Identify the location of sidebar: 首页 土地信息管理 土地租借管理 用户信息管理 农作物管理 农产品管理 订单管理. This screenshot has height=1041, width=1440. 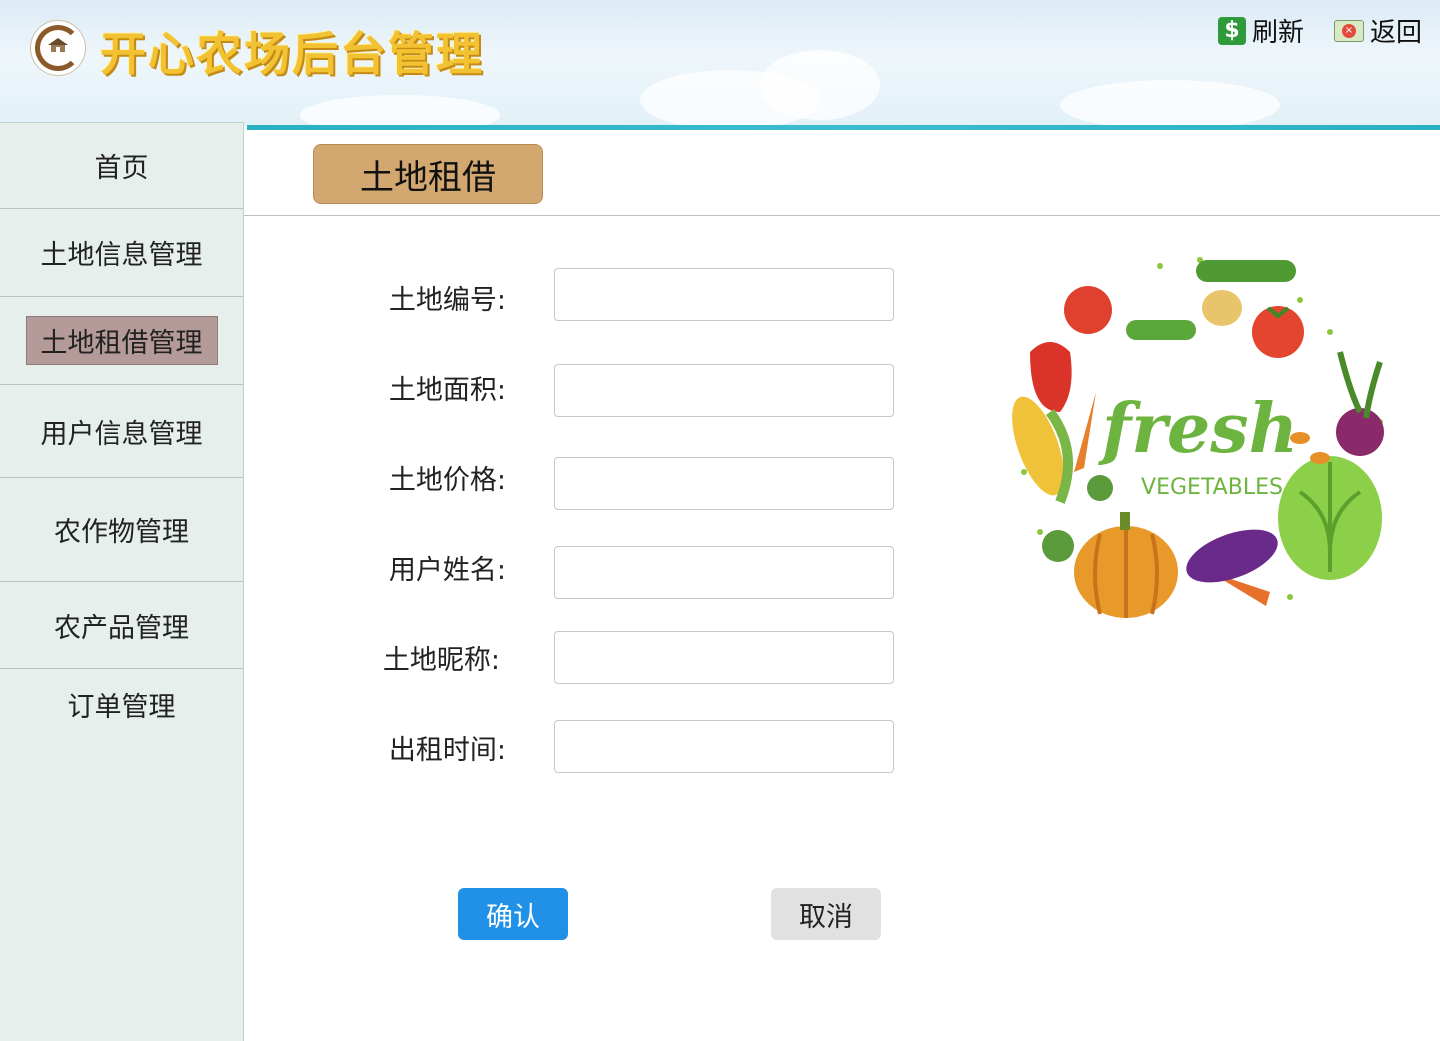
(122, 581).